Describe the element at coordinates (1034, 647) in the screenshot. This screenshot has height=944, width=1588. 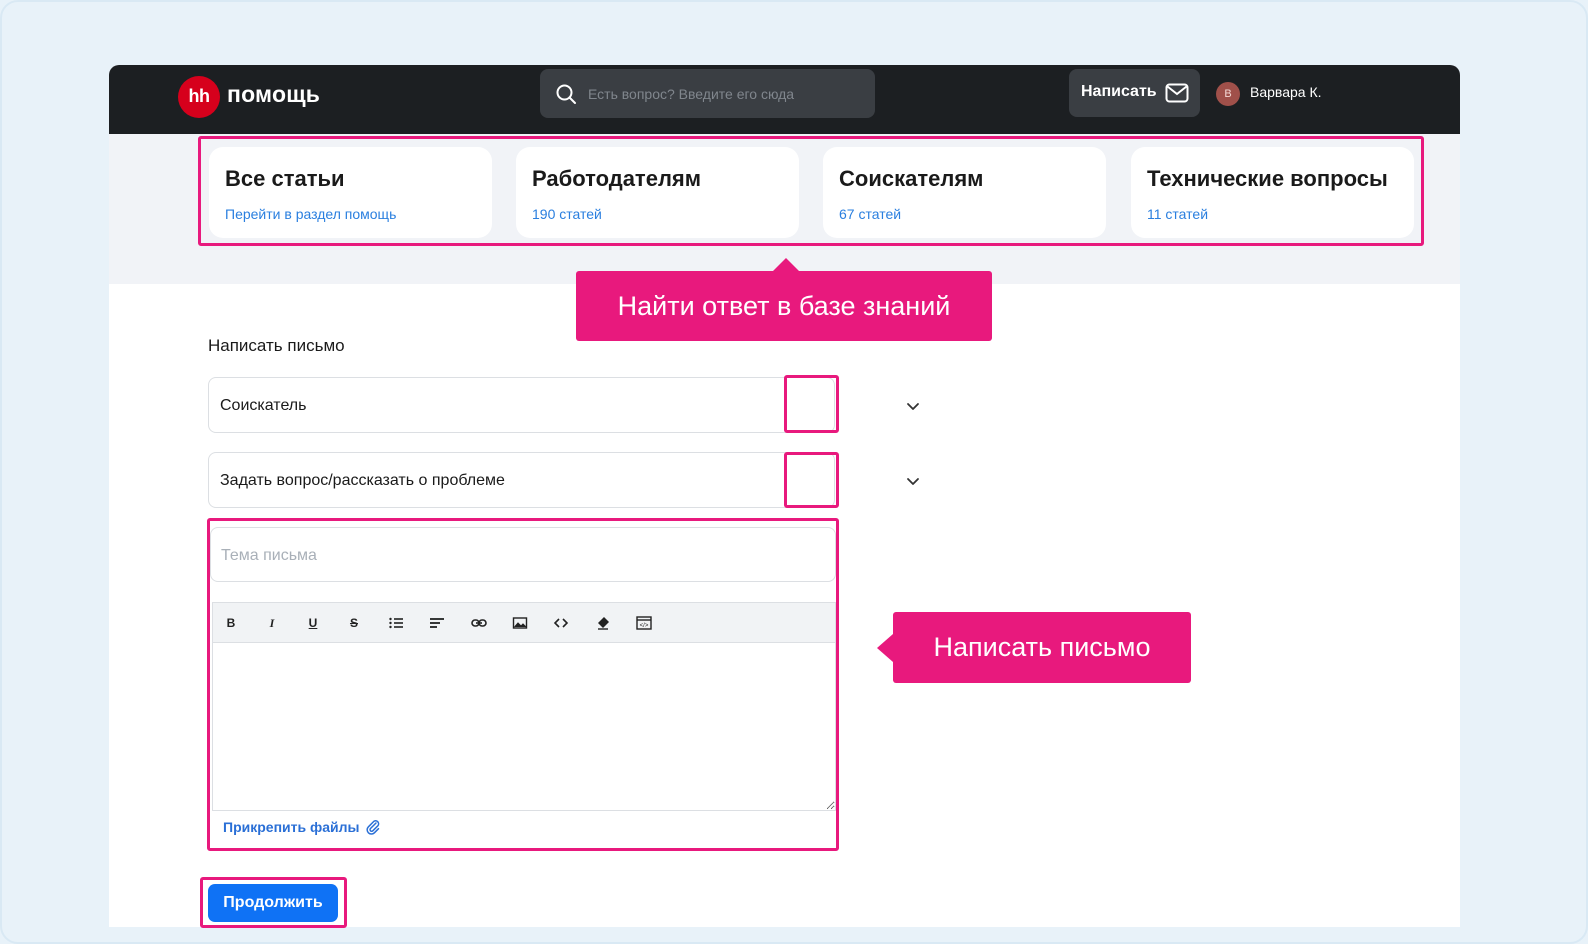
I see `write-letter-callout: Написать письмо` at that location.